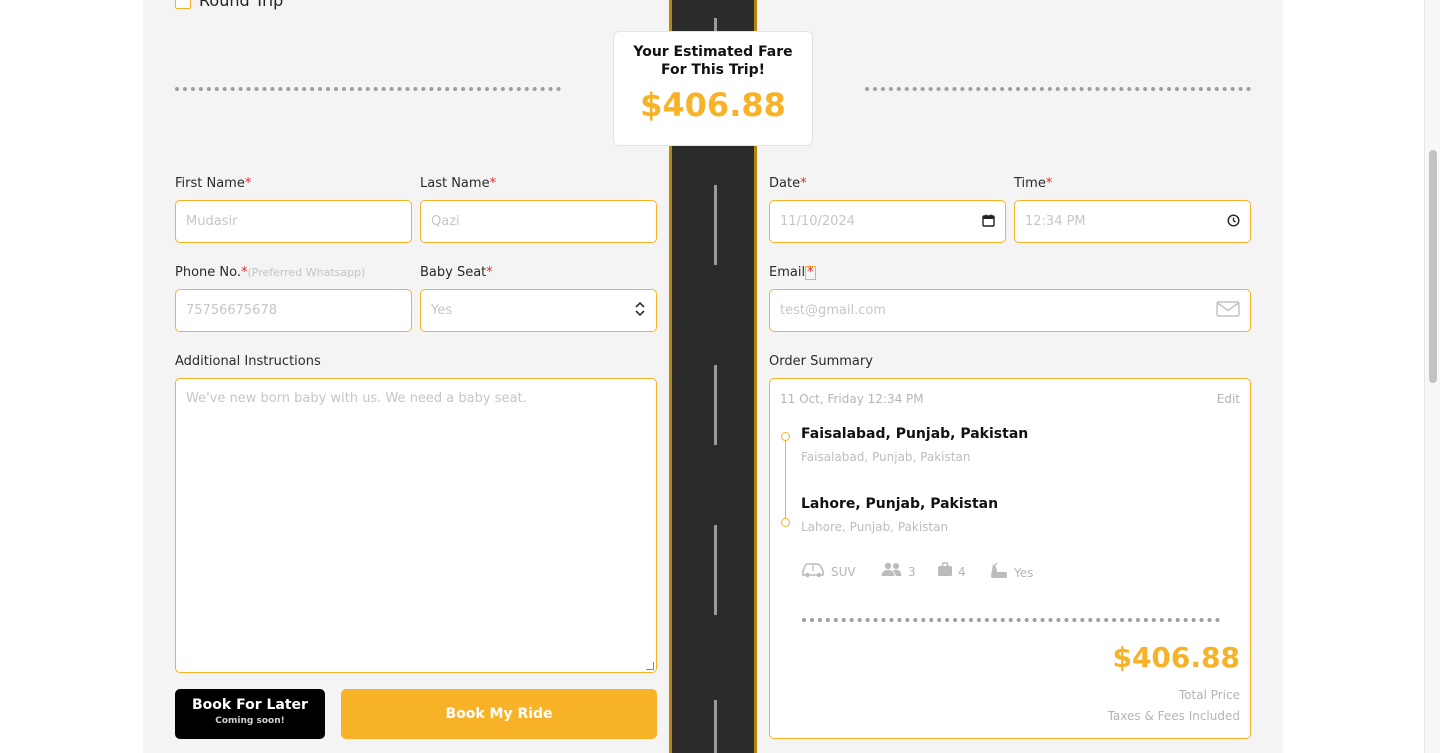 The width and height of the screenshot is (1440, 753). What do you see at coordinates (458, 183) in the screenshot?
I see `last-name-label: Last Name*` at bounding box center [458, 183].